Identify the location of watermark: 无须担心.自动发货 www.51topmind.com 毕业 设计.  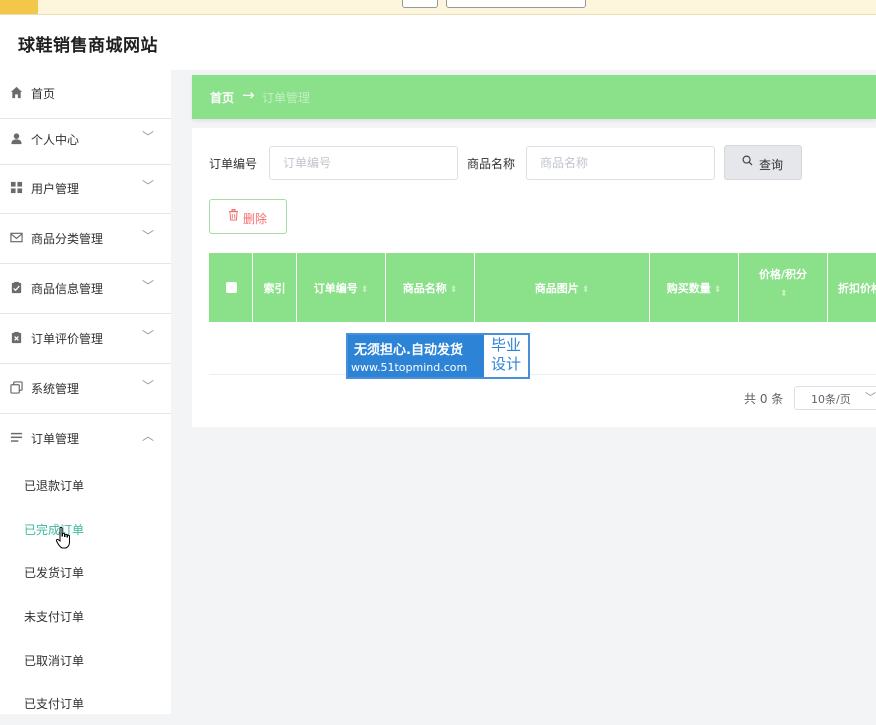
(438, 356).